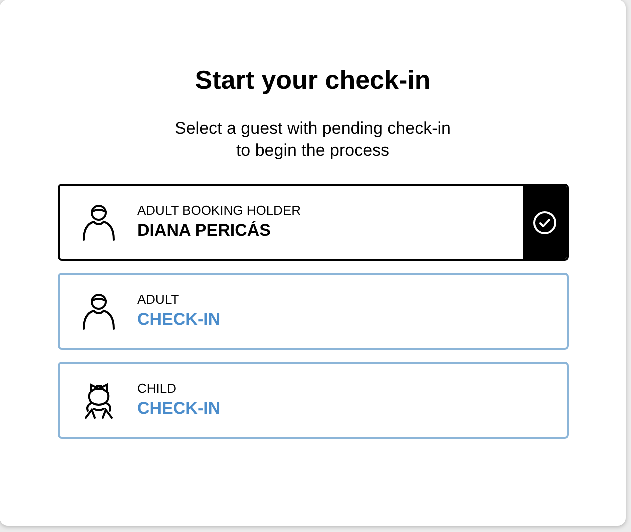 The height and width of the screenshot is (532, 631). I want to click on guest-role: CHILD, so click(158, 388).